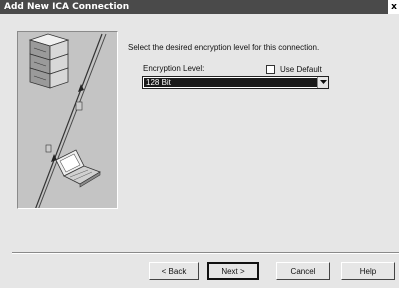  I want to click on window-title: Add New ICA Connection, so click(67, 7).